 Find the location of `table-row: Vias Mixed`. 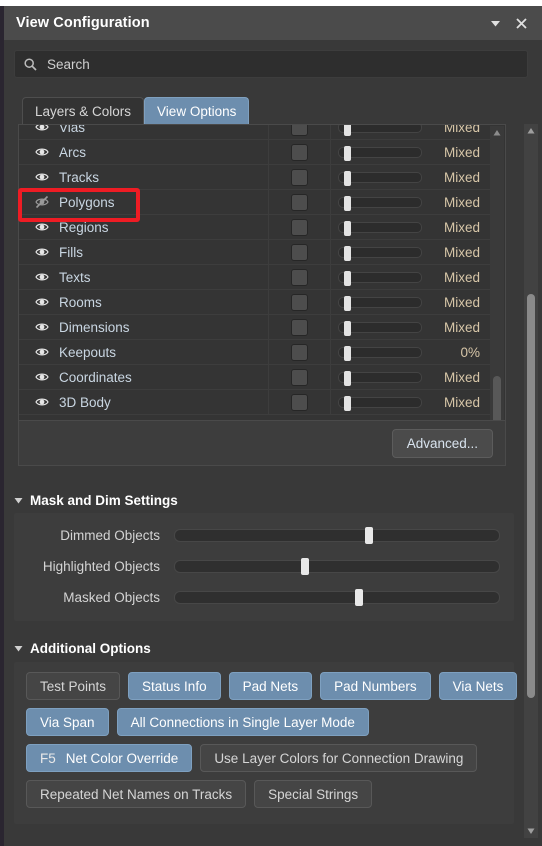

table-row: Vias Mixed is located at coordinates (255, 132).